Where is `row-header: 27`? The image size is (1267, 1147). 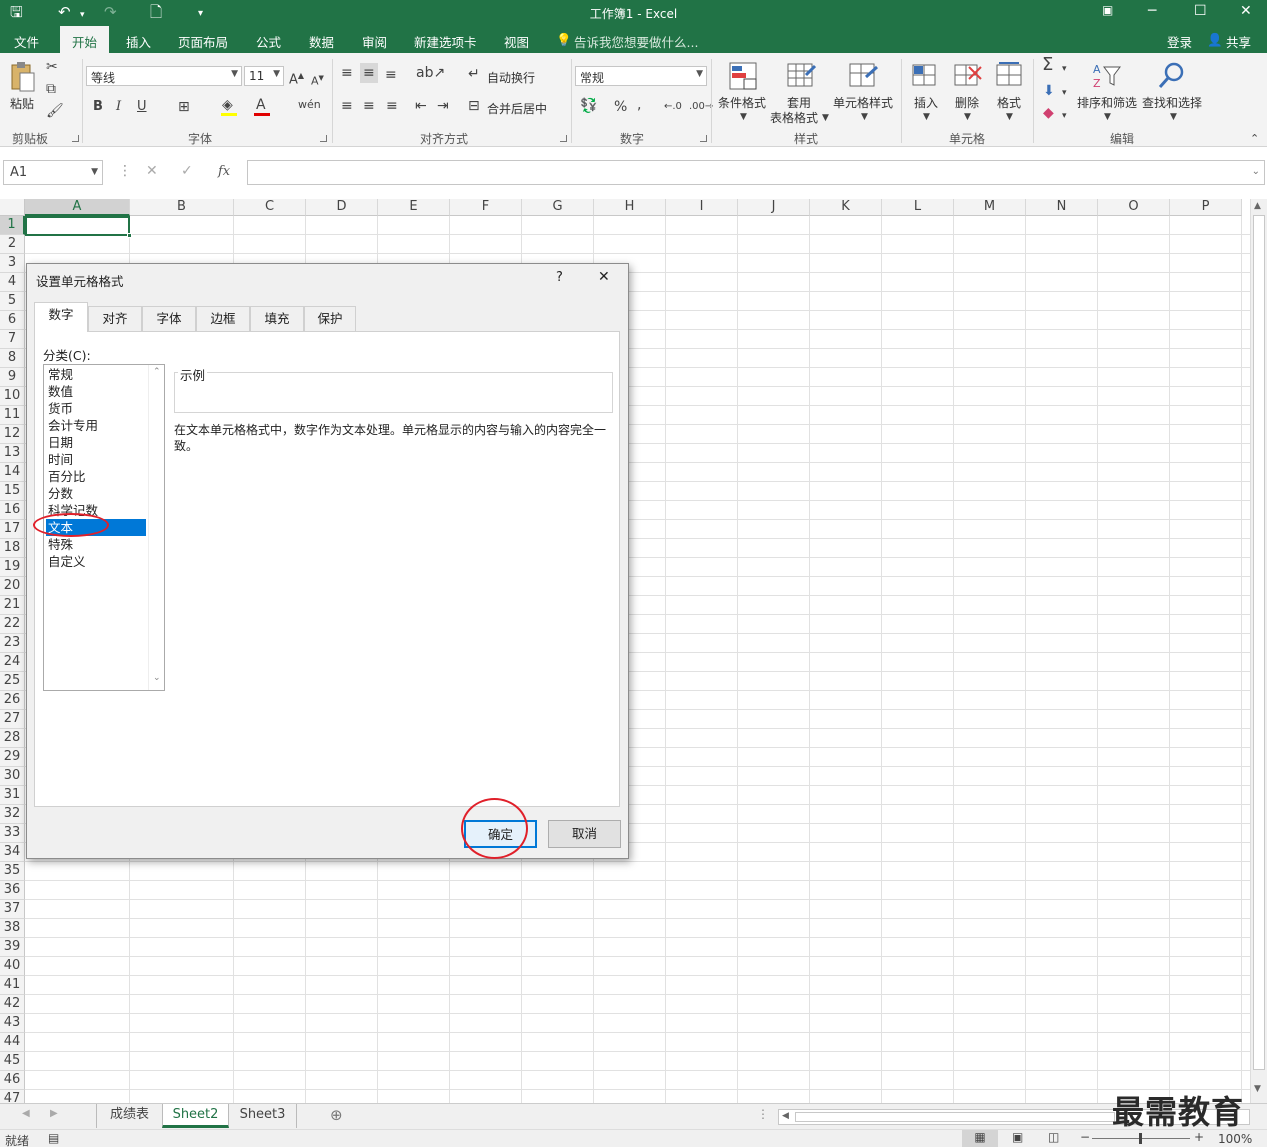
row-header: 27 is located at coordinates (12, 719).